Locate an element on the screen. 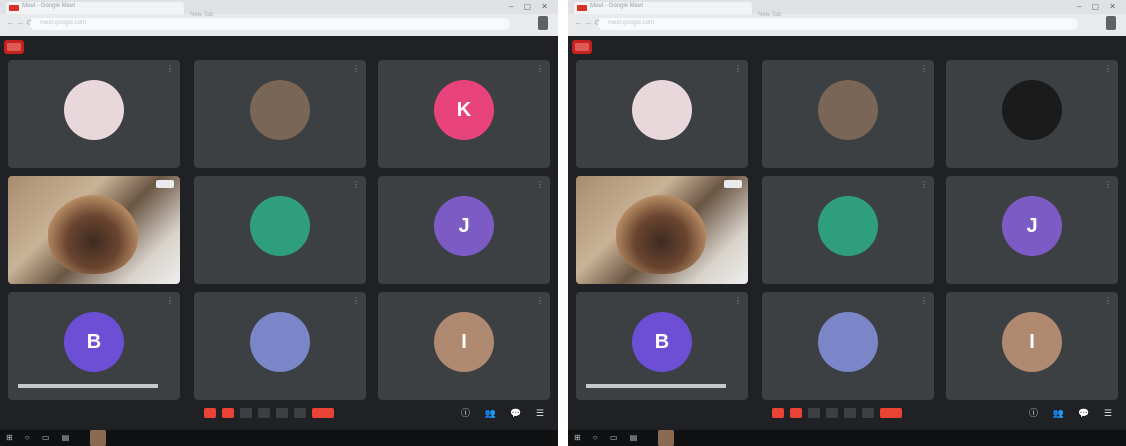 Image resolution: width=1126 pixels, height=446 pixels. os-taskbar: ⊞ ○ ▭ ▤ is located at coordinates (279, 438).